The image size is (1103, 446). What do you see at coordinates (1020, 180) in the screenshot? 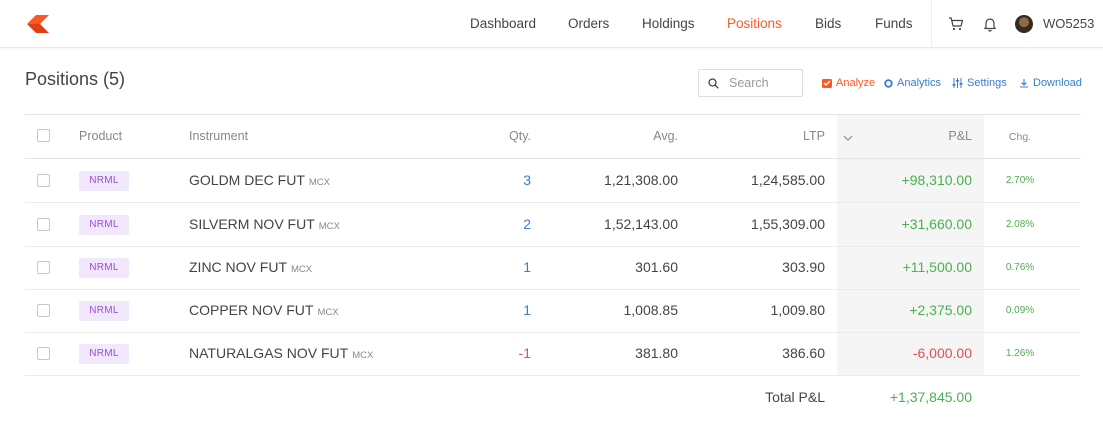
I see `chg-cell: 2.70%` at bounding box center [1020, 180].